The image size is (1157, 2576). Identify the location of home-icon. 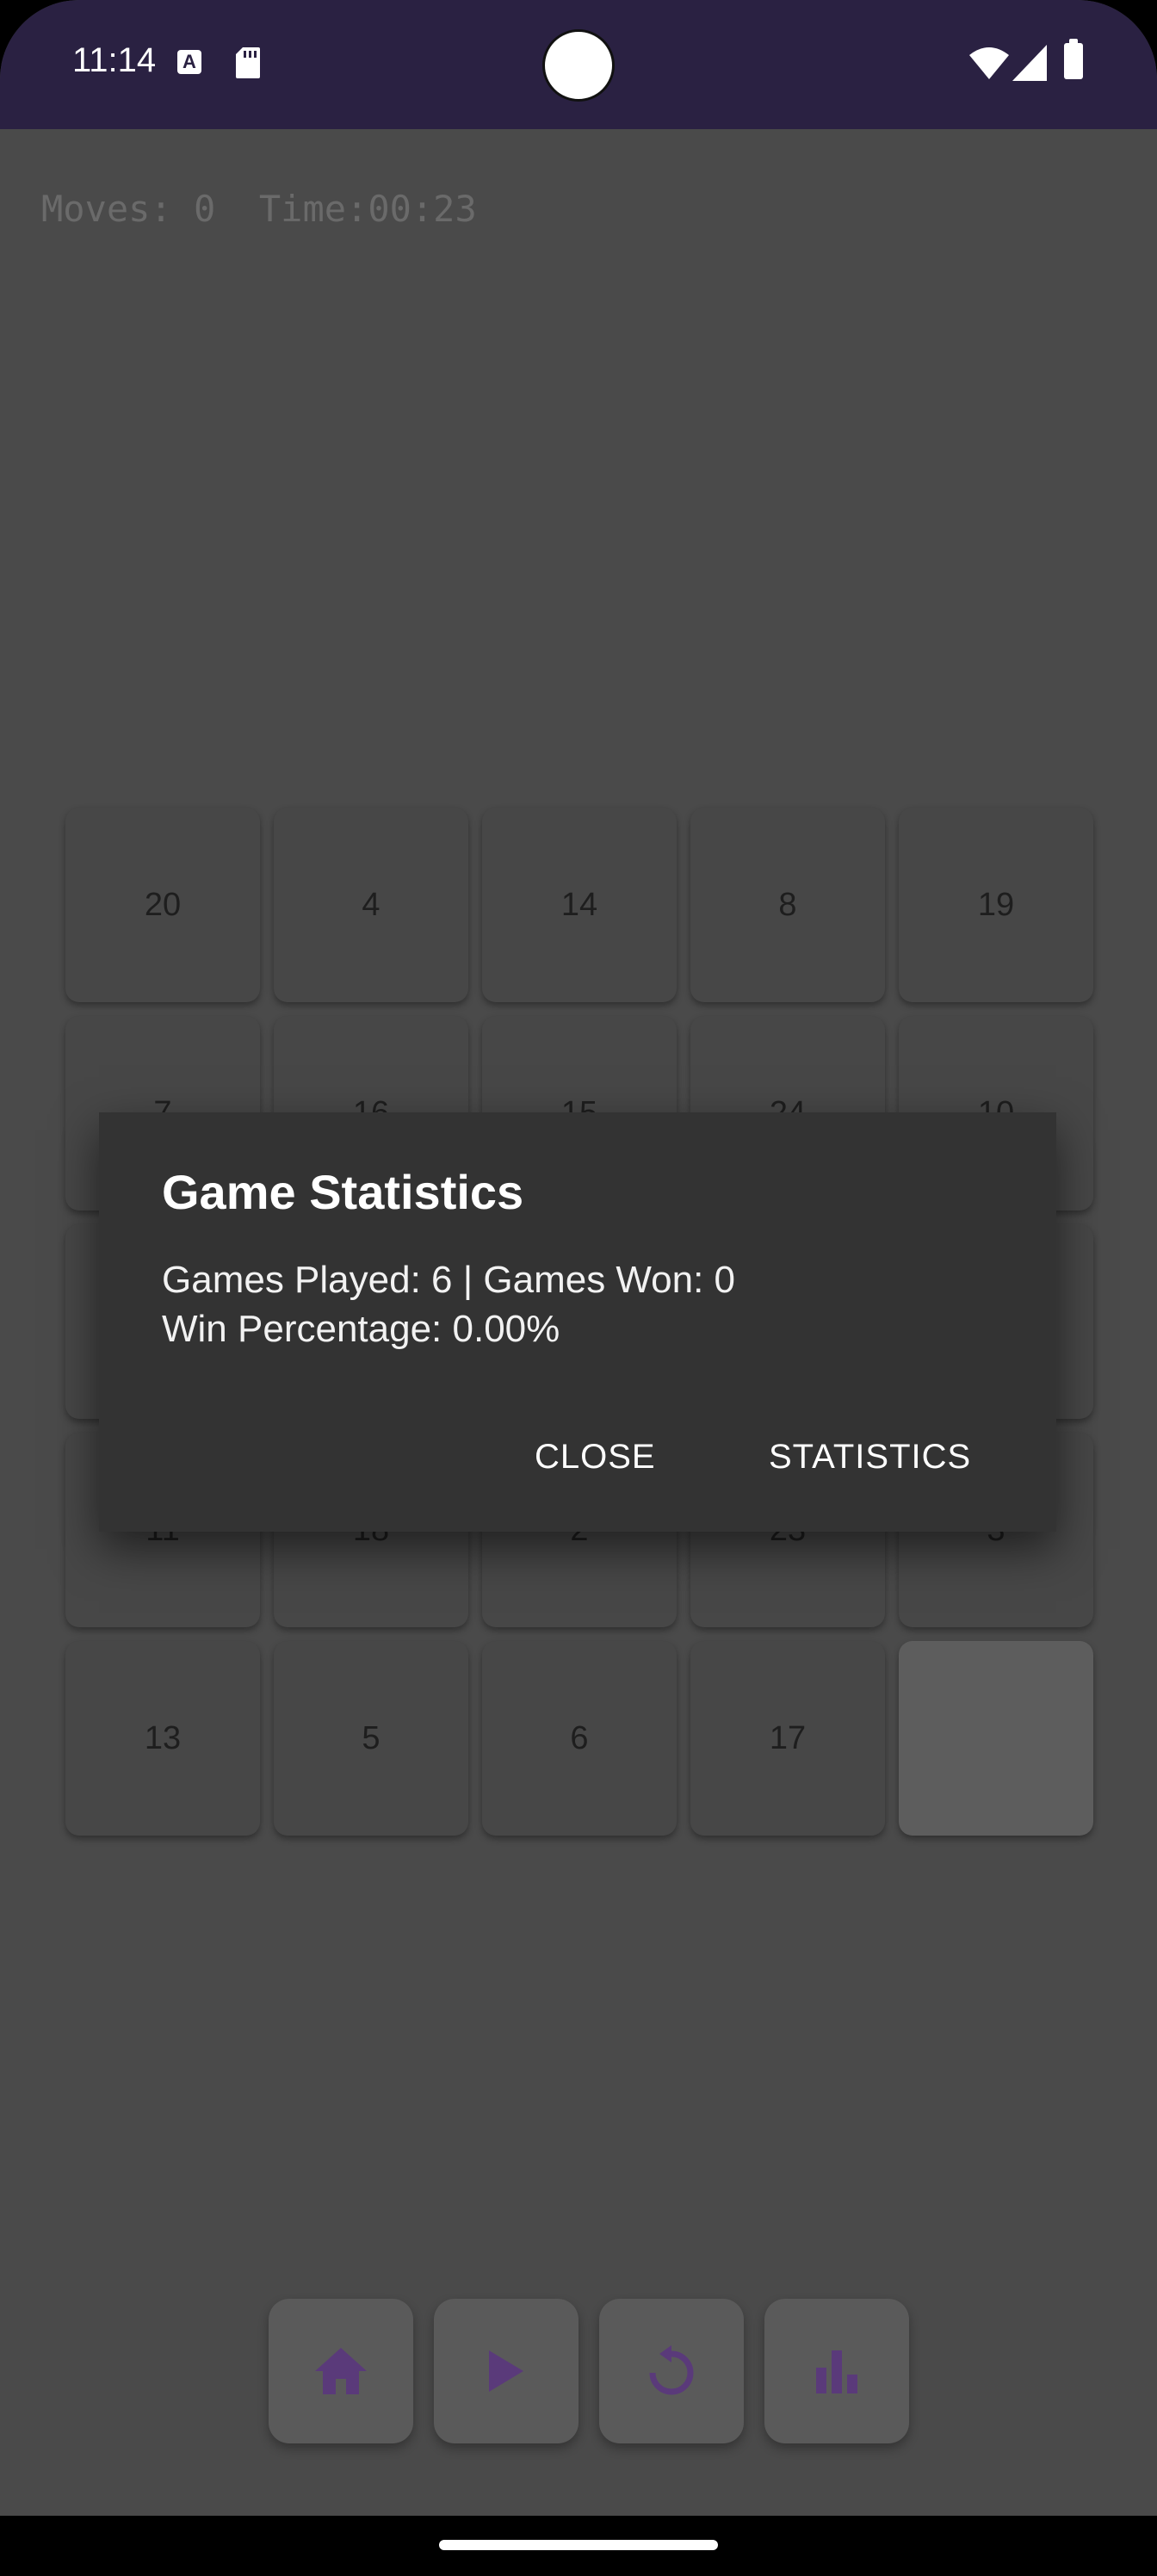
(341, 2371).